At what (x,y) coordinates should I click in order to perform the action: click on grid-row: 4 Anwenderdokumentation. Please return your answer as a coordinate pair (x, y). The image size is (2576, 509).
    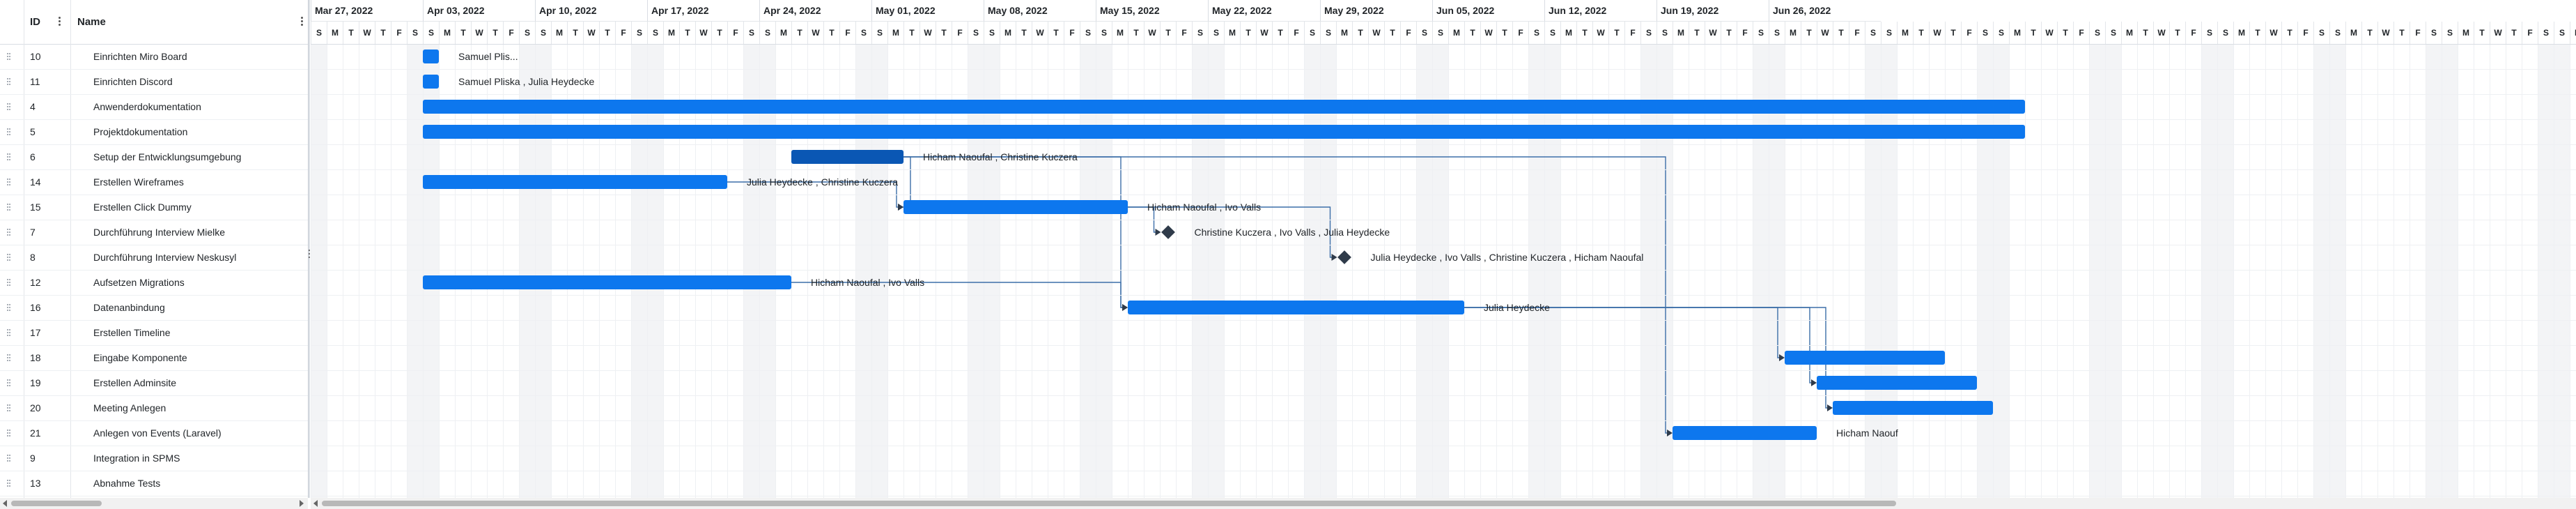
    Looking at the image, I should click on (154, 107).